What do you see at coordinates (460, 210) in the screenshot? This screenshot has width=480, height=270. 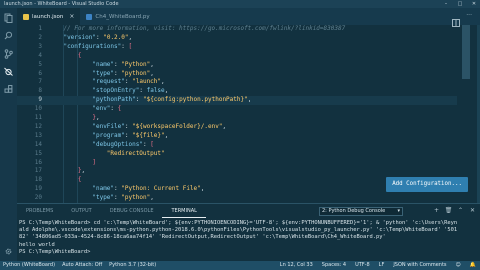 I see `chevron-up-icon: ⌃` at bounding box center [460, 210].